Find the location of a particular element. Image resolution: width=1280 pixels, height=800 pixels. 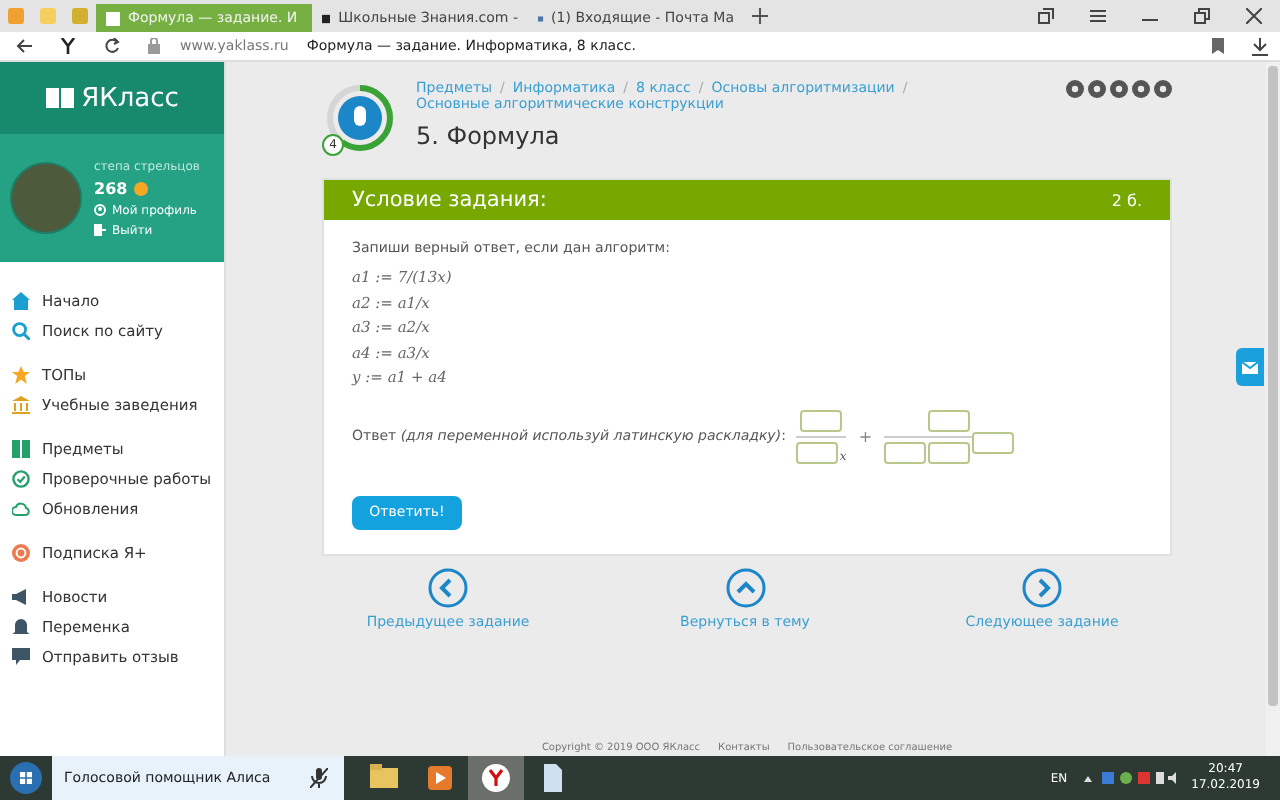

megaphone-icon is located at coordinates (21, 597).